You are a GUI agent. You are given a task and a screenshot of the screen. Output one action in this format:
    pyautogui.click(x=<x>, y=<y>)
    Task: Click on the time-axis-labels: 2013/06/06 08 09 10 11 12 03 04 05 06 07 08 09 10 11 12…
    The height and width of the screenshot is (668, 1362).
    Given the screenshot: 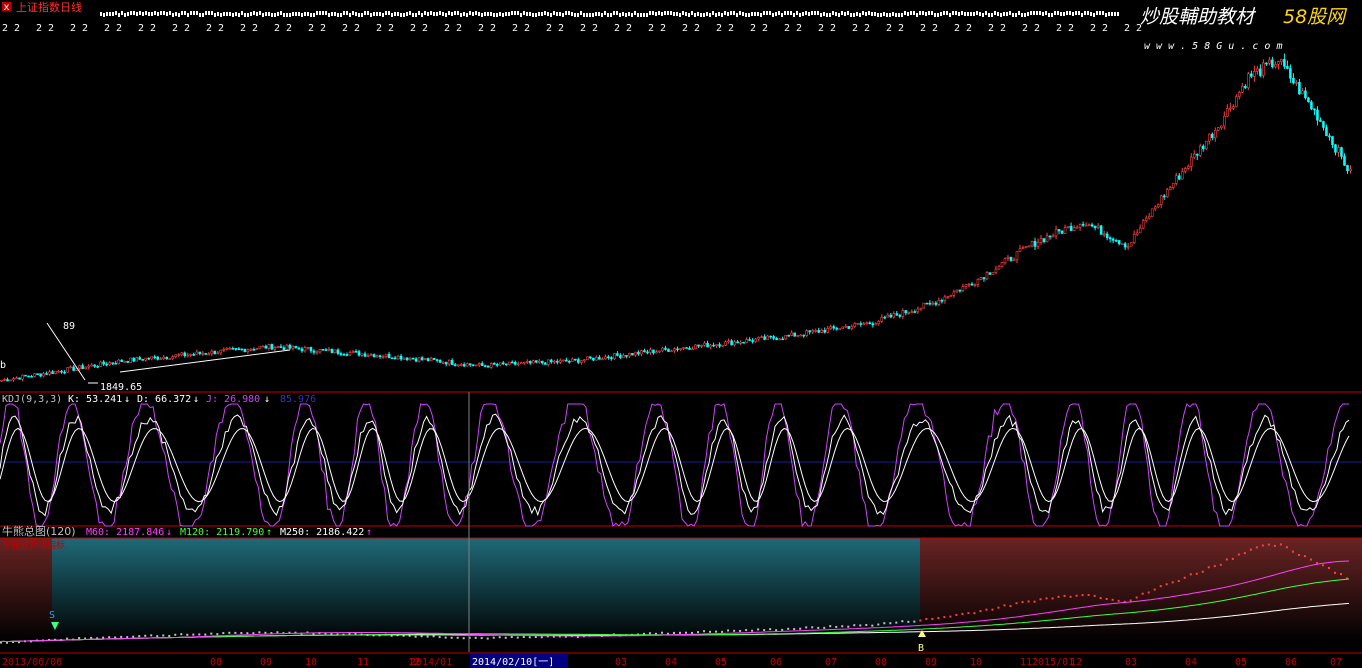 What is the action you would take?
    pyautogui.click(x=672, y=662)
    